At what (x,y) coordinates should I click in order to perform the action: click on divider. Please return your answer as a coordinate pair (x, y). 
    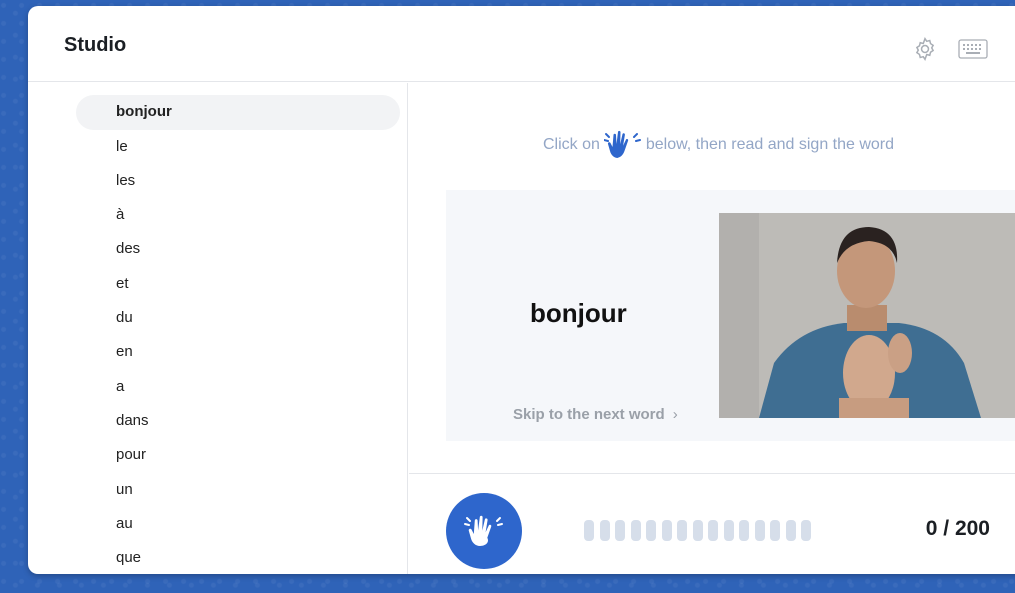
    Looking at the image, I should click on (712, 473).